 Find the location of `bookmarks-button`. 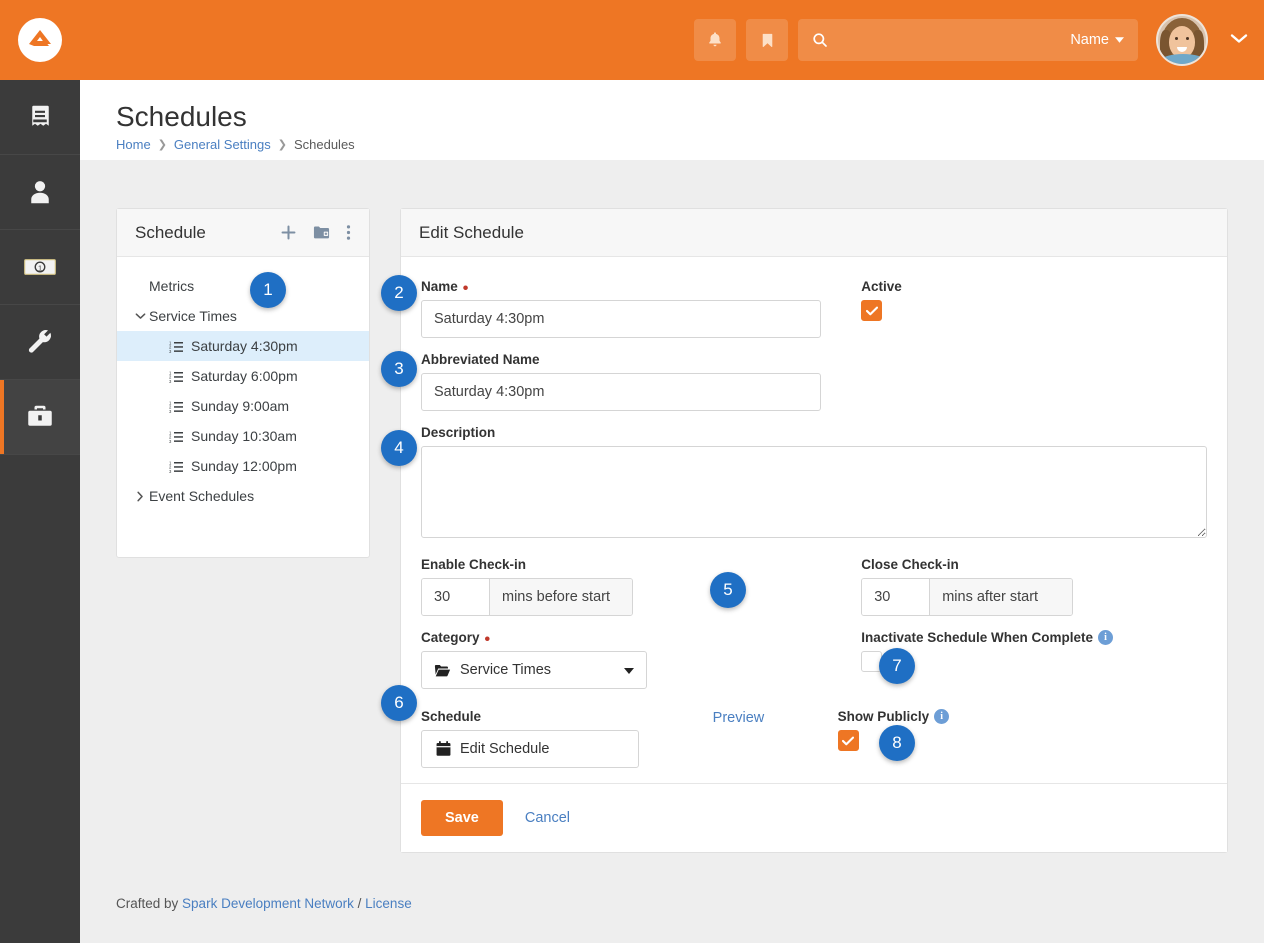

bookmarks-button is located at coordinates (767, 40).